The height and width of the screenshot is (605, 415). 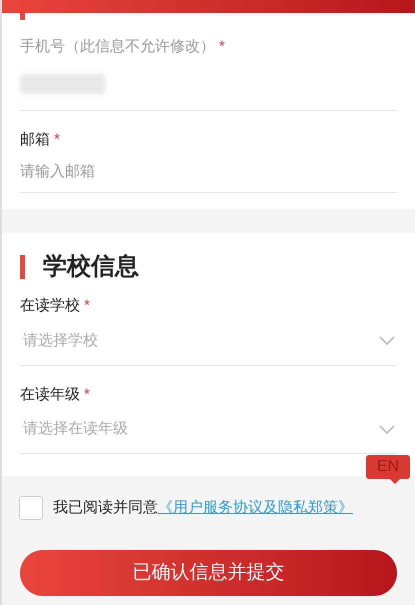 I want to click on agreement-checkbox, so click(x=31, y=508).